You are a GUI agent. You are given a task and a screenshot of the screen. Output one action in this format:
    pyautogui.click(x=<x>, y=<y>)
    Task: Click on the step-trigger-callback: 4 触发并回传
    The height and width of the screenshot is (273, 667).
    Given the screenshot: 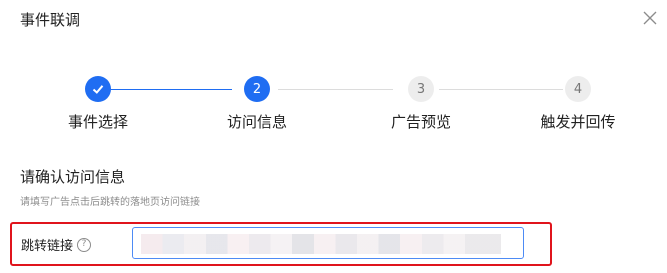 What is the action you would take?
    pyautogui.click(x=578, y=106)
    